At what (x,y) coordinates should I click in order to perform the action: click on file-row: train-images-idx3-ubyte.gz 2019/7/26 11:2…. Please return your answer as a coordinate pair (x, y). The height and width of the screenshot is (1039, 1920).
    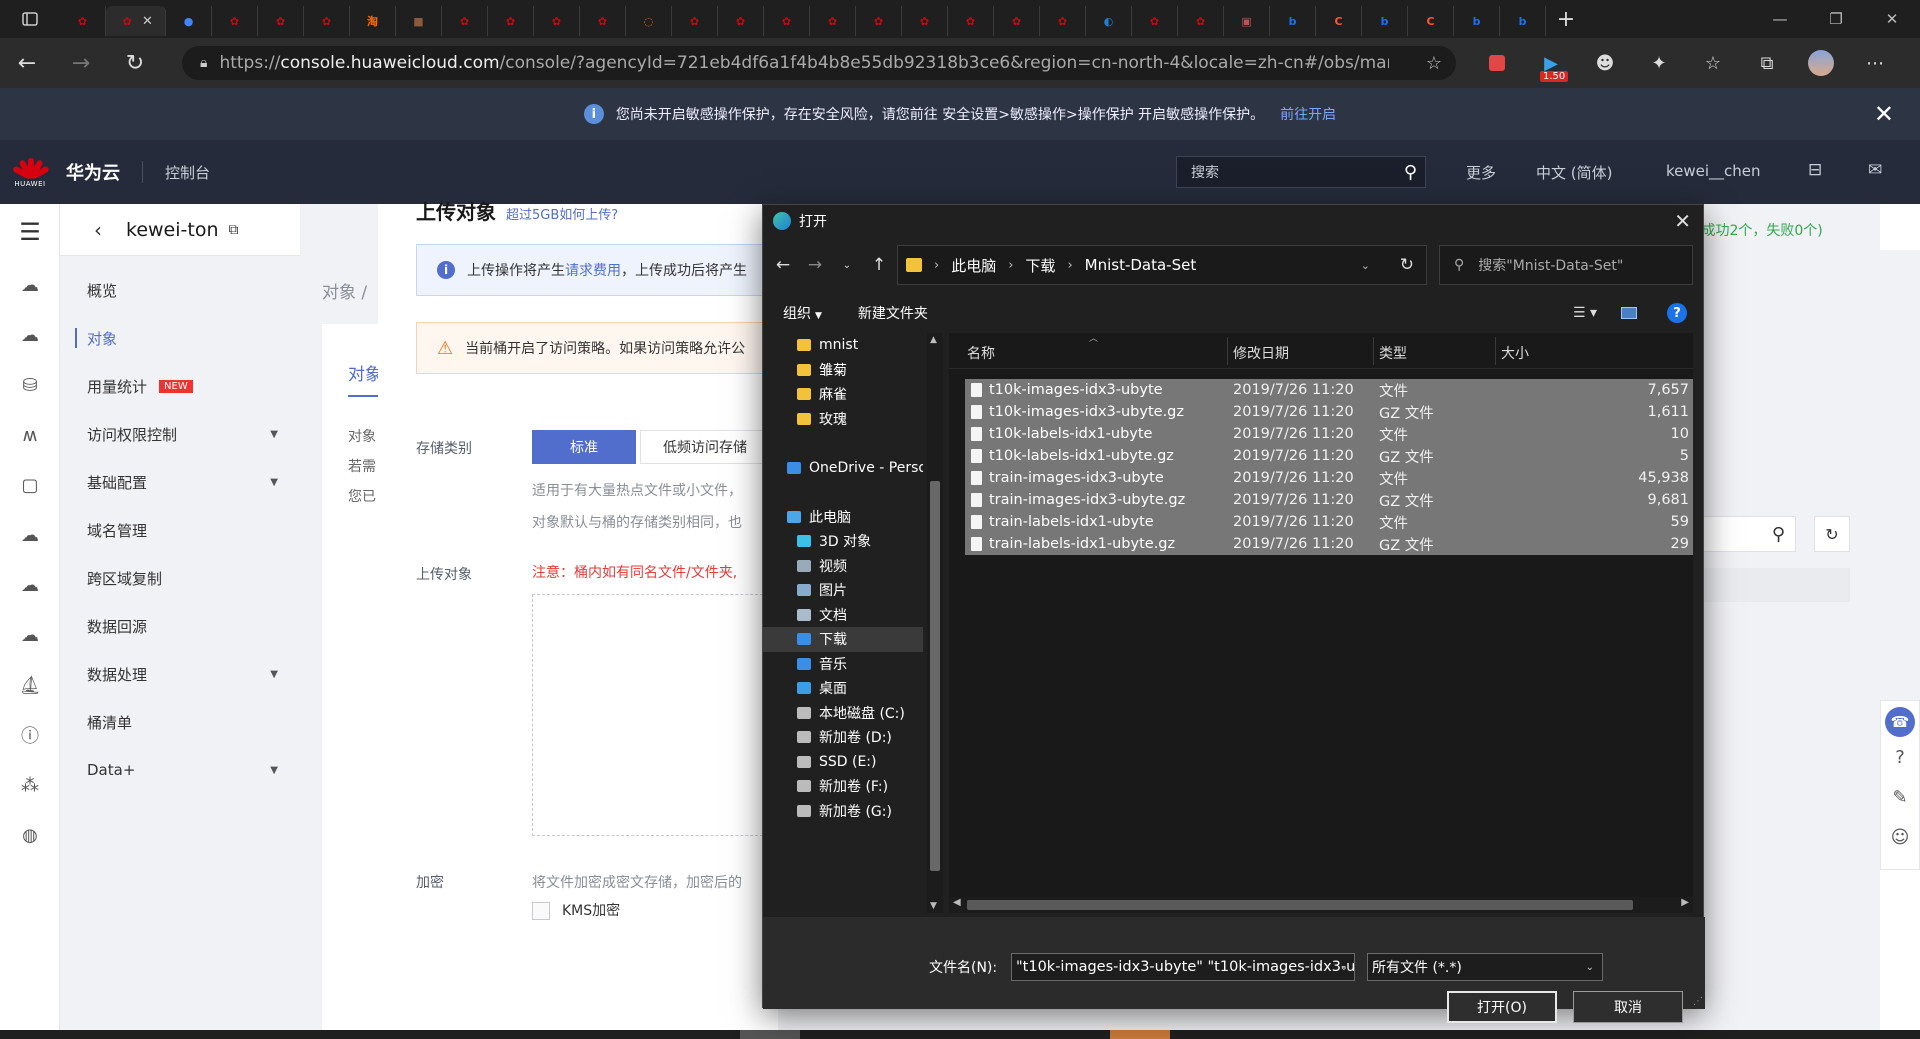
    Looking at the image, I should click on (1329, 500).